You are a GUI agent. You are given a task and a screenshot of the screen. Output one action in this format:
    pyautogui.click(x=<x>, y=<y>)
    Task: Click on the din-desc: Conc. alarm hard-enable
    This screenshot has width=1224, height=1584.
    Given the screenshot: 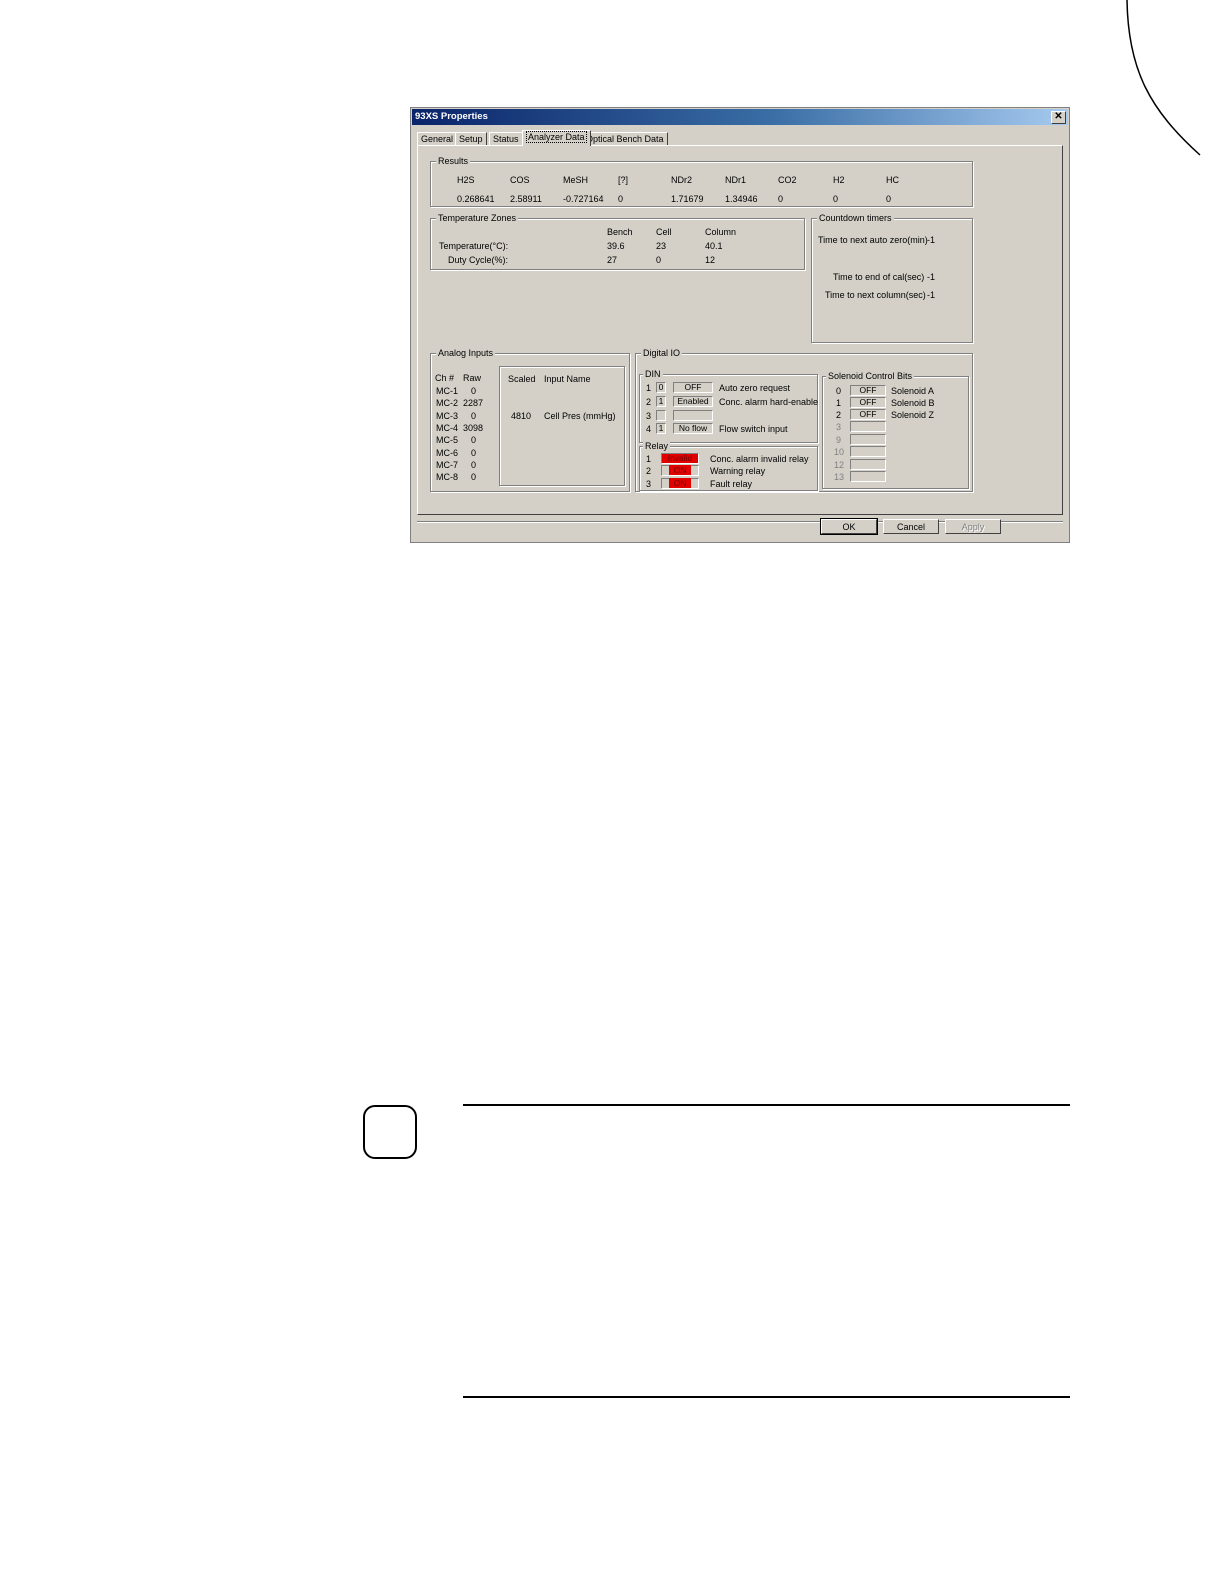 What is the action you would take?
    pyautogui.click(x=769, y=402)
    